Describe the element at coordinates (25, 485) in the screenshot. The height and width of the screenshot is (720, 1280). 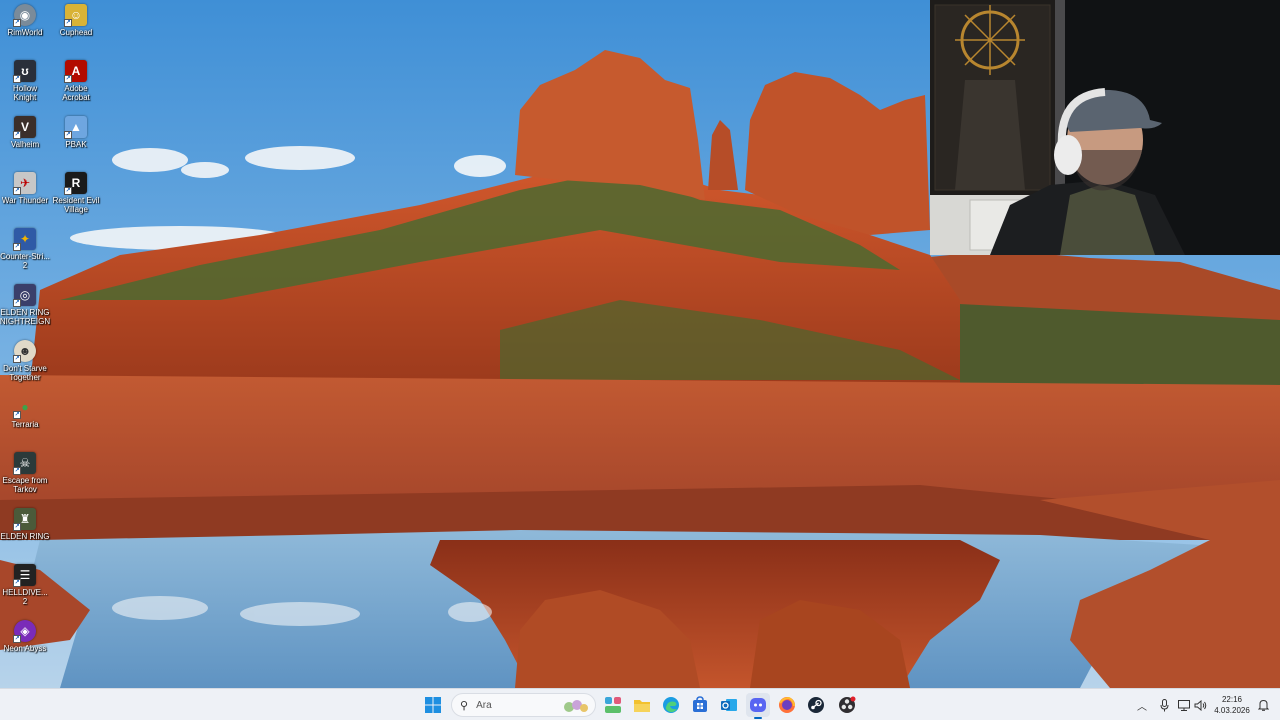
I see `desktop-icon-label: Escape from Tarkov` at that location.